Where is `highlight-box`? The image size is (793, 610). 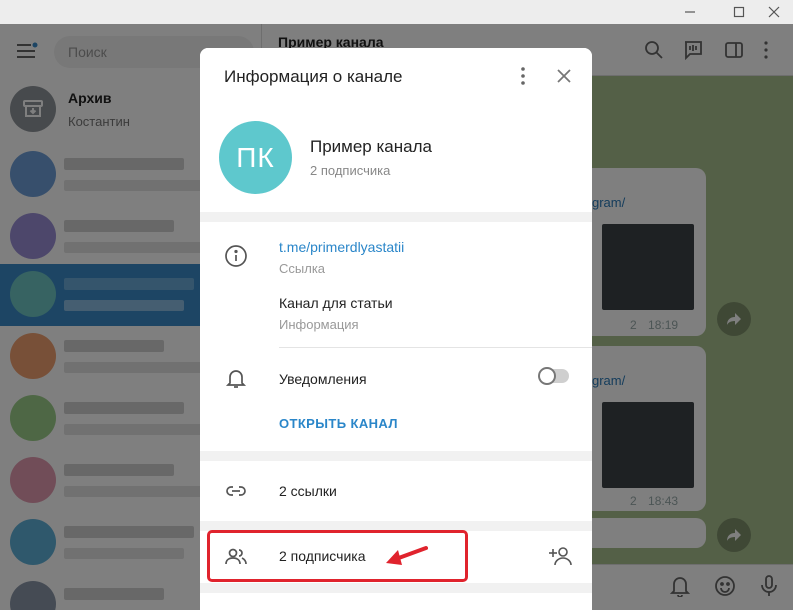 highlight-box is located at coordinates (337, 556).